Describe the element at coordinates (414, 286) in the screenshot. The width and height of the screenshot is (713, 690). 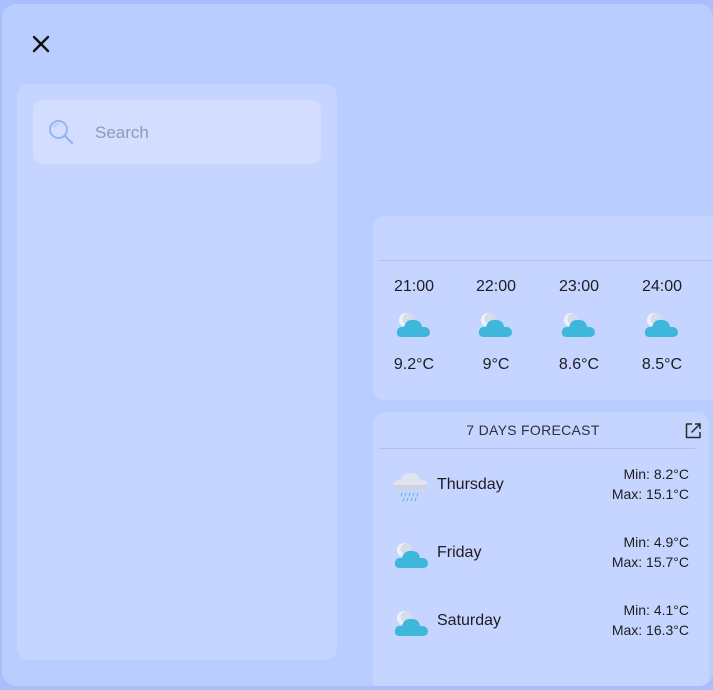
I see `hourly-time: 21:00` at that location.